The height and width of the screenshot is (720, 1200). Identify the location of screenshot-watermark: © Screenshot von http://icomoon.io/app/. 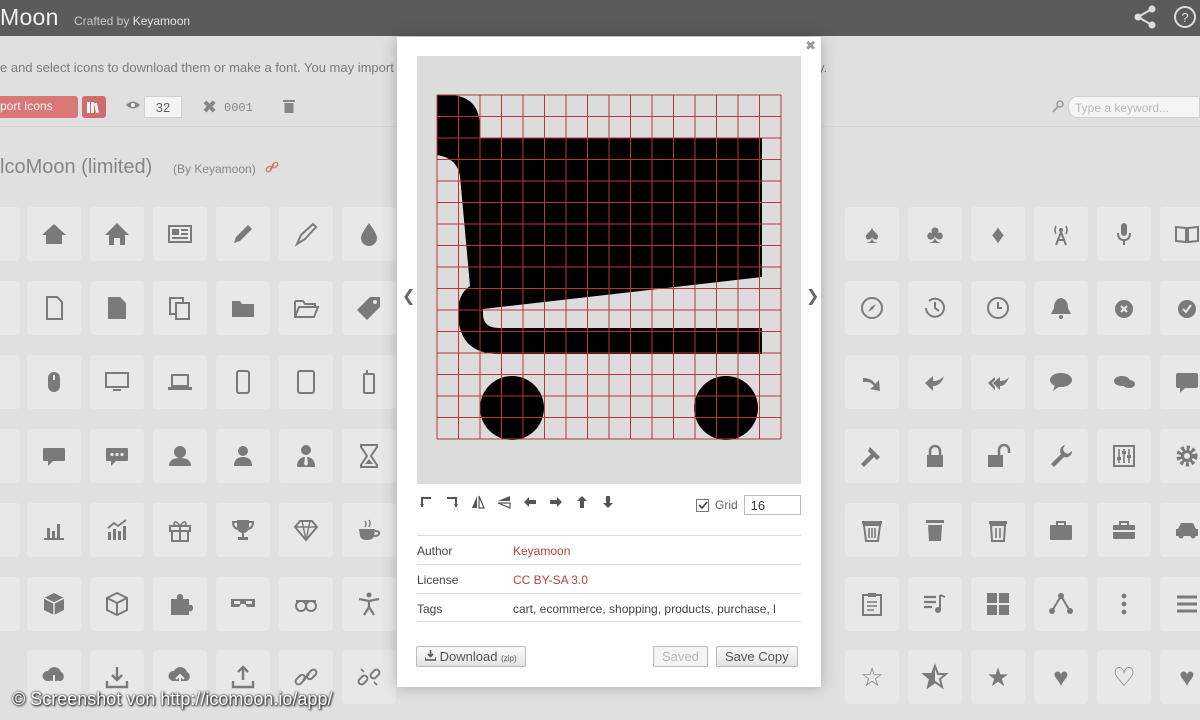
(172, 699).